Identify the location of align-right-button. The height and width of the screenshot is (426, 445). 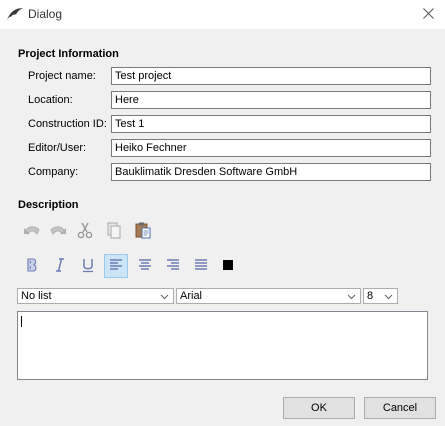
(173, 266).